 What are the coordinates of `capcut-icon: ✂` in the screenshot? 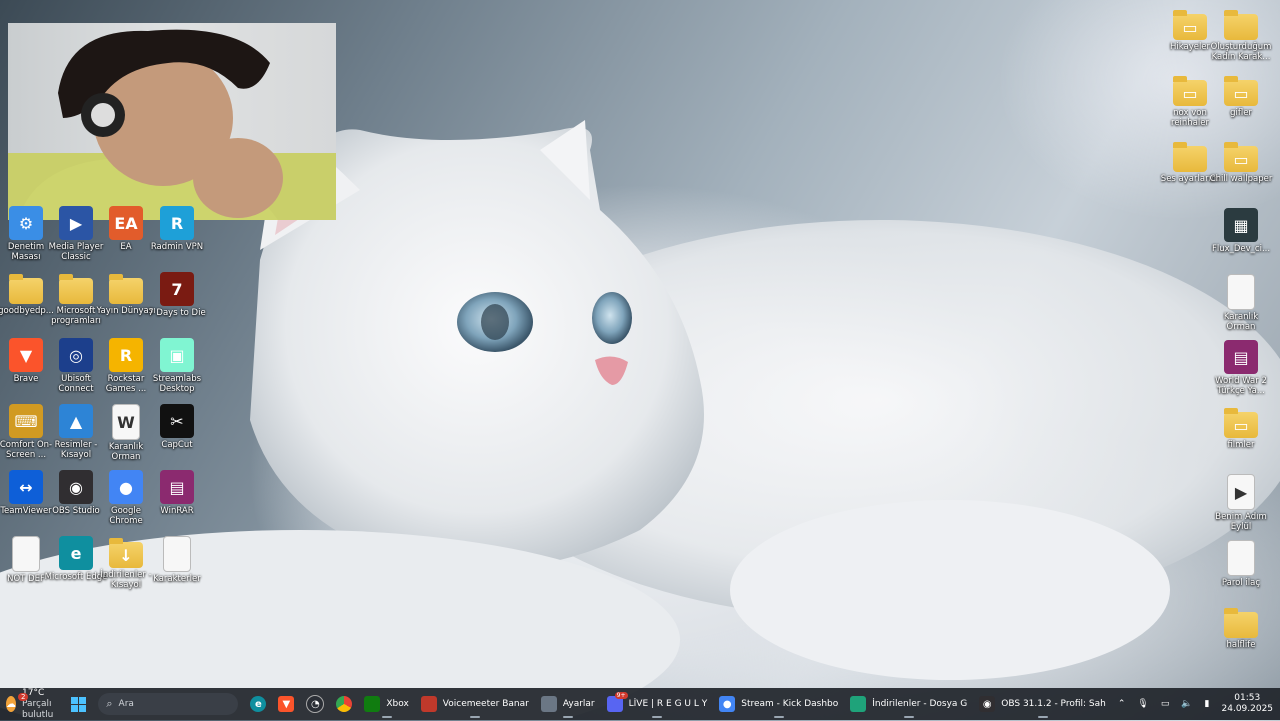 It's located at (177, 421).